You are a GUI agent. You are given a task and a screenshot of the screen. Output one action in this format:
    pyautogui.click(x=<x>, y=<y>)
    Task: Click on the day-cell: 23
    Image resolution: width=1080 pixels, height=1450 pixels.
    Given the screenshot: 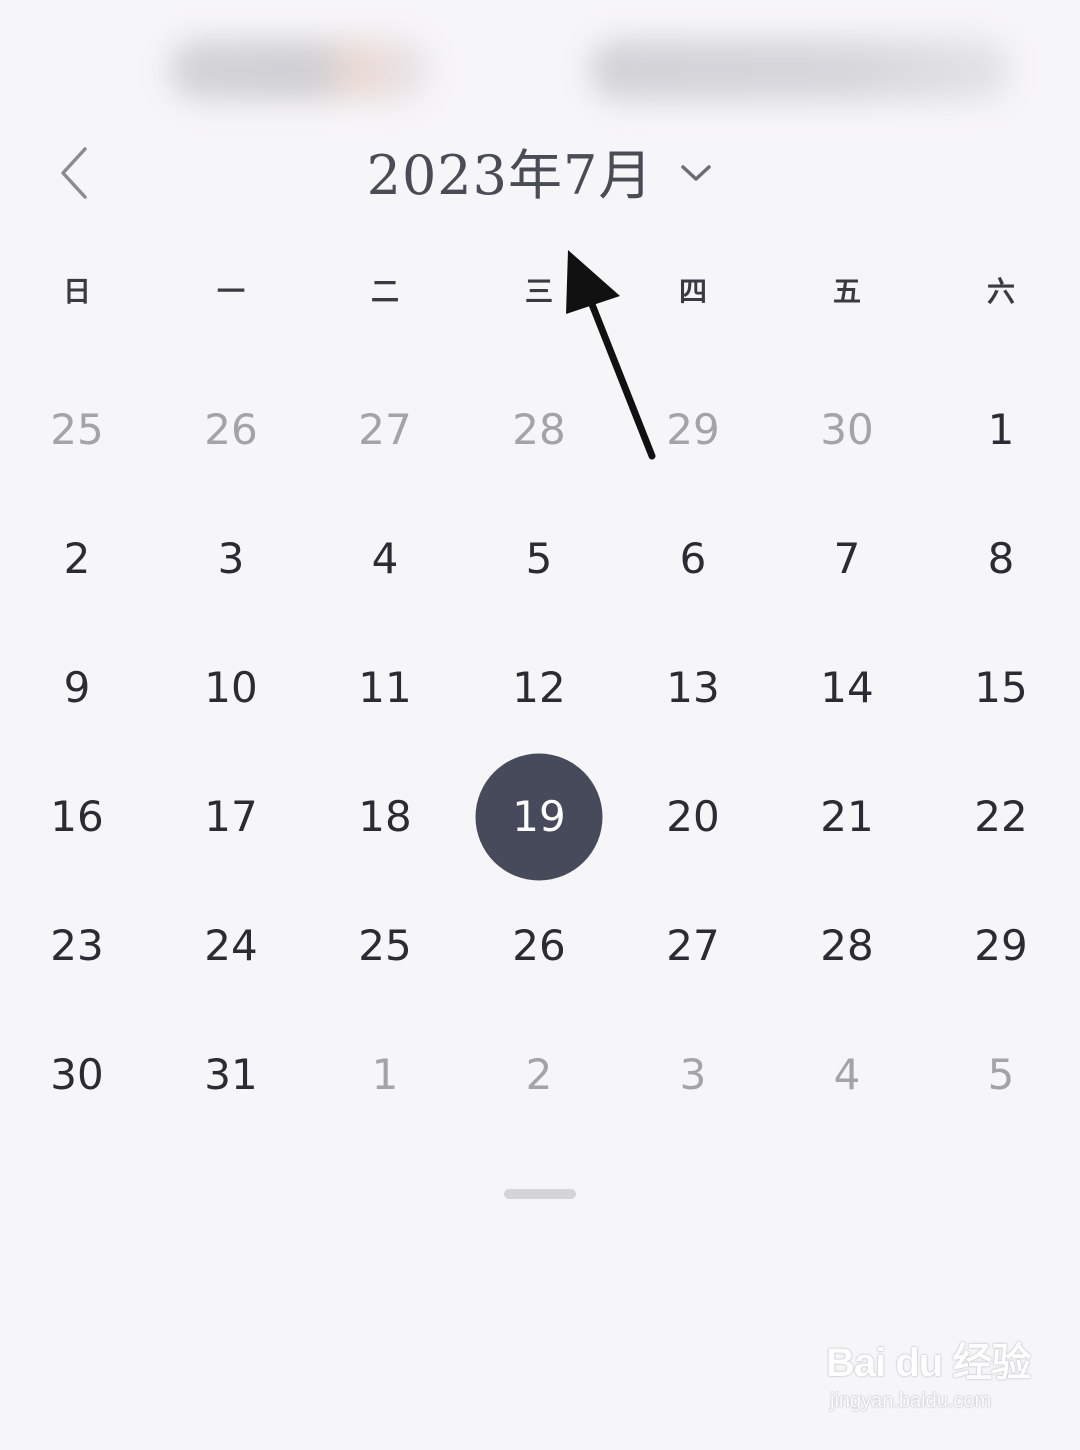 What is the action you would take?
    pyautogui.click(x=77, y=945)
    